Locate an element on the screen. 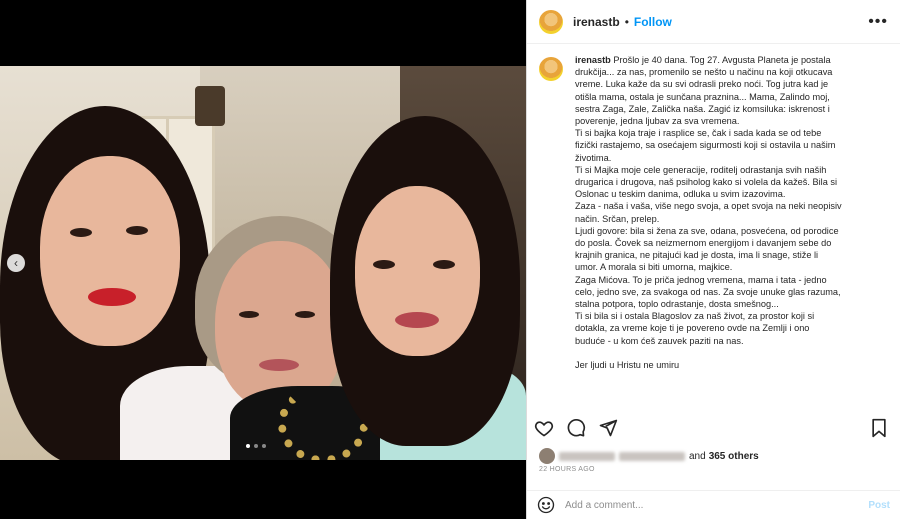  action-bar is located at coordinates (713, 428).